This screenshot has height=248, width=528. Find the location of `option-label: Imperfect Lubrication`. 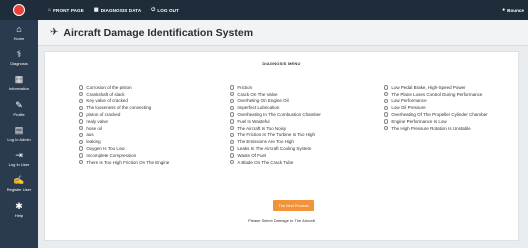

option-label: Imperfect Lubrication is located at coordinates (258, 108).